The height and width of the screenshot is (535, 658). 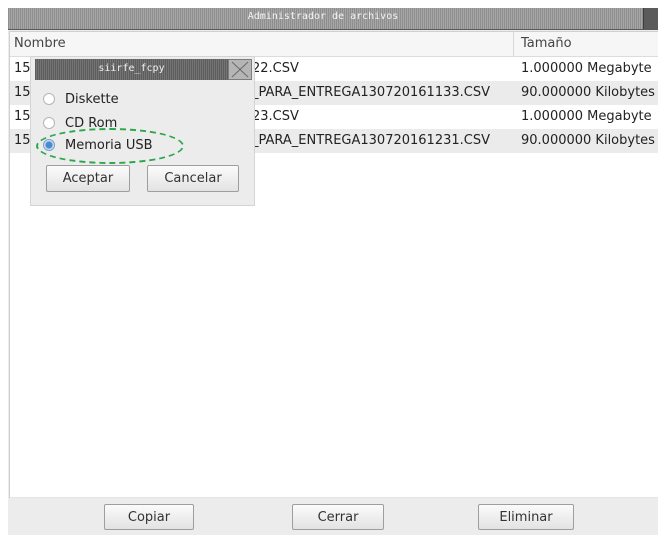 I want to click on file-name-end: 22.CSV, so click(x=275, y=68).